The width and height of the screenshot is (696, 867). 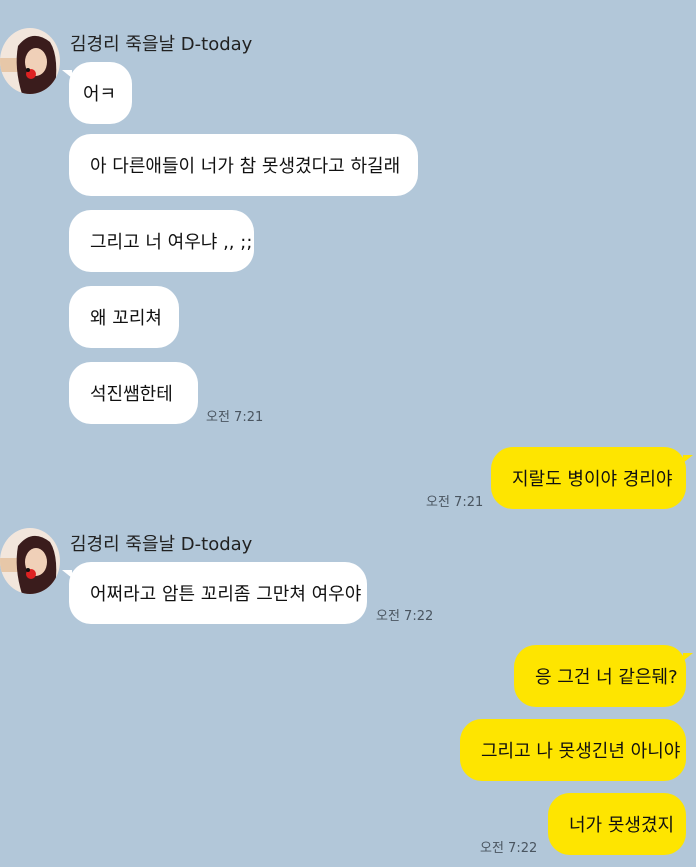 What do you see at coordinates (573, 750) in the screenshot?
I see `message-bubble: 그리고 나 못생긴년 아니야` at bounding box center [573, 750].